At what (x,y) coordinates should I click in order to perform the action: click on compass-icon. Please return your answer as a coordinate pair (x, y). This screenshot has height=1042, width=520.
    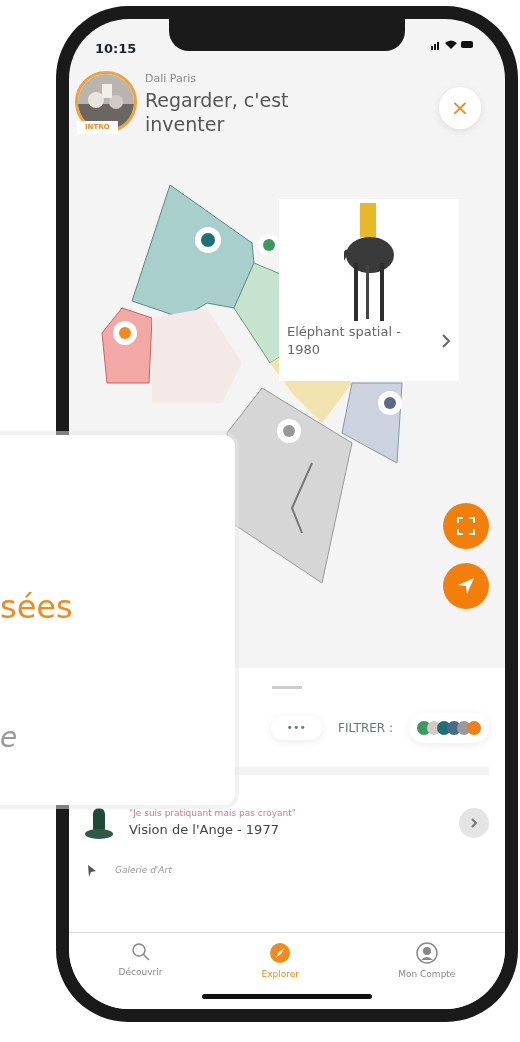
    Looking at the image, I should click on (280, 952).